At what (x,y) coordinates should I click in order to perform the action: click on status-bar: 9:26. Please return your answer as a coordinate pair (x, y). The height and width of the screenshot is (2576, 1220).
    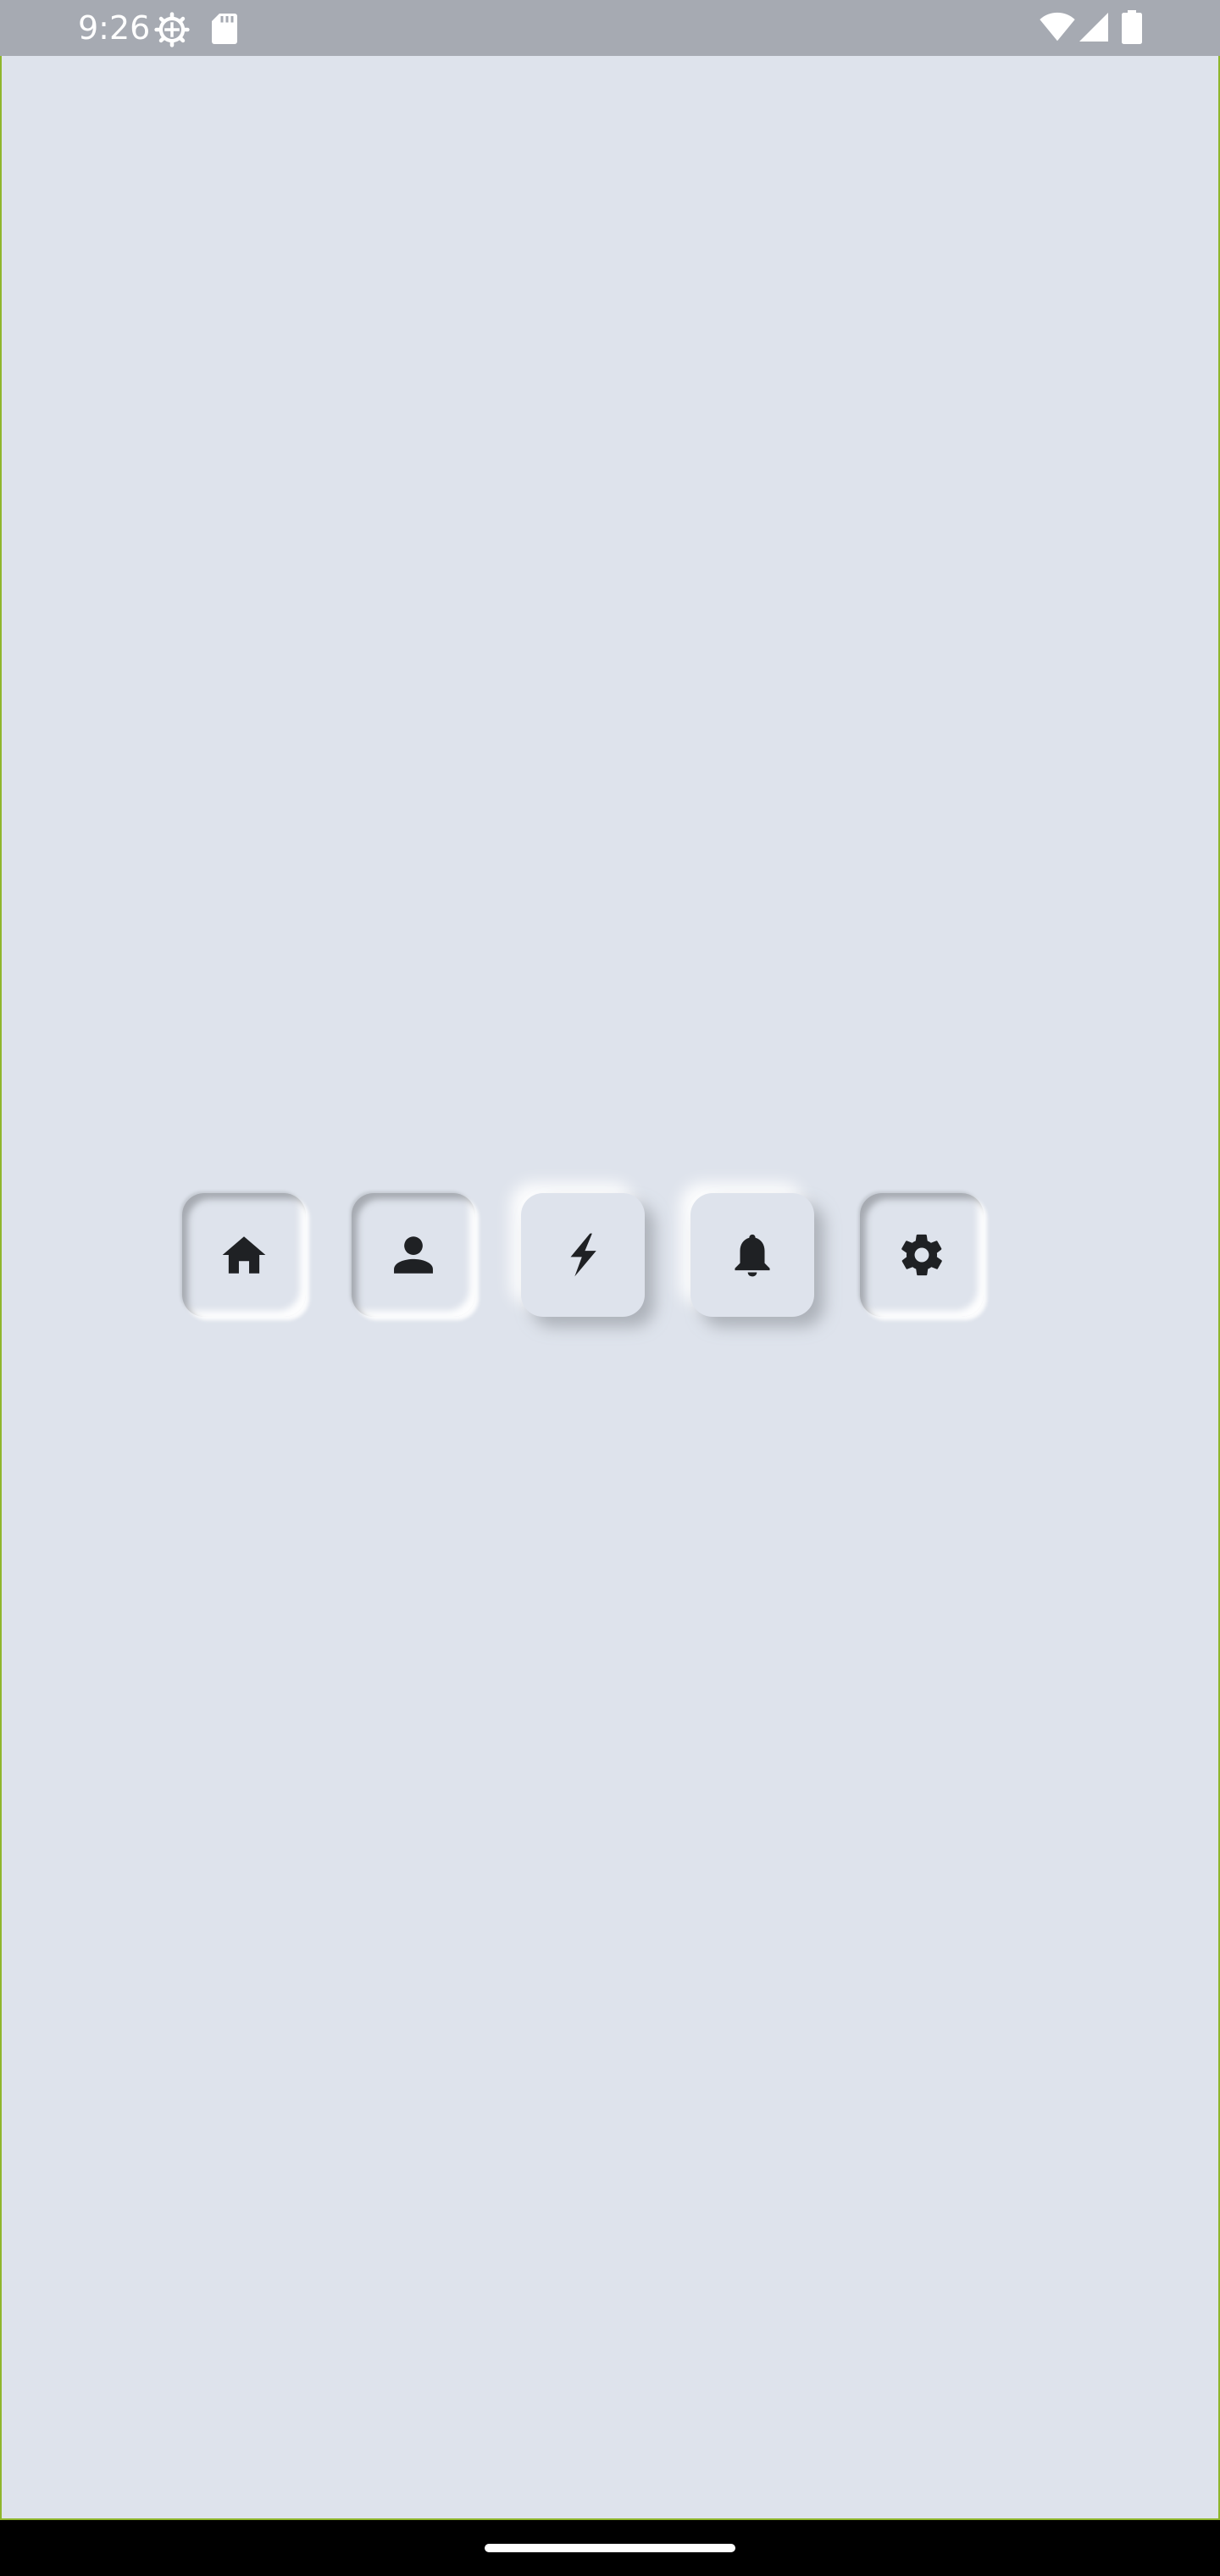
    Looking at the image, I should click on (610, 28).